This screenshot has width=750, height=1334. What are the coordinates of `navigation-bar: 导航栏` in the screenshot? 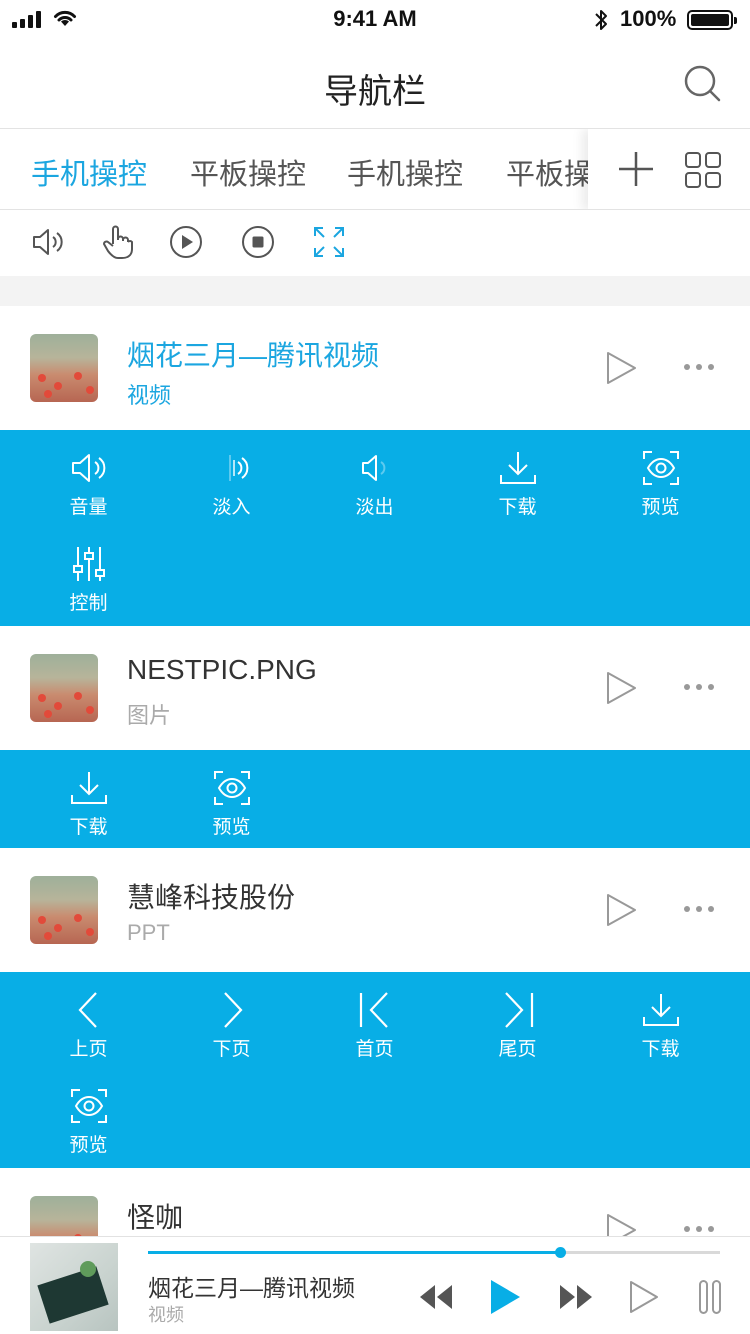 It's located at (375, 84).